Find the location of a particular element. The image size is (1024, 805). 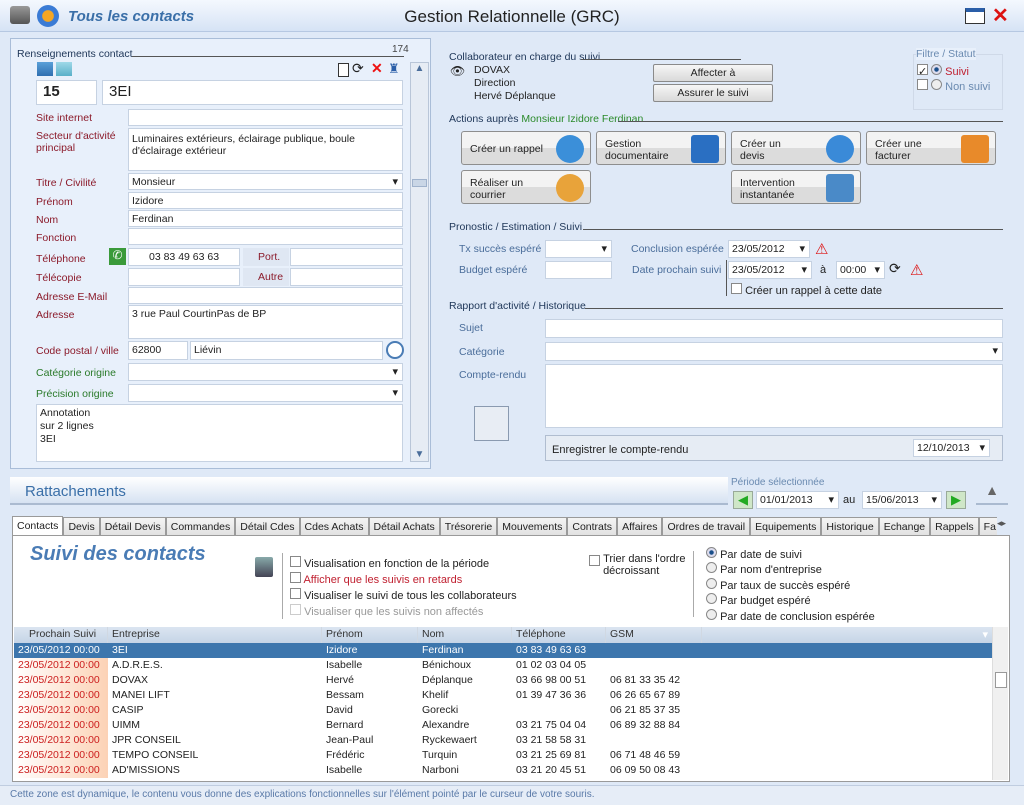

conclusion-date: 23/05/2012 is located at coordinates (769, 249).